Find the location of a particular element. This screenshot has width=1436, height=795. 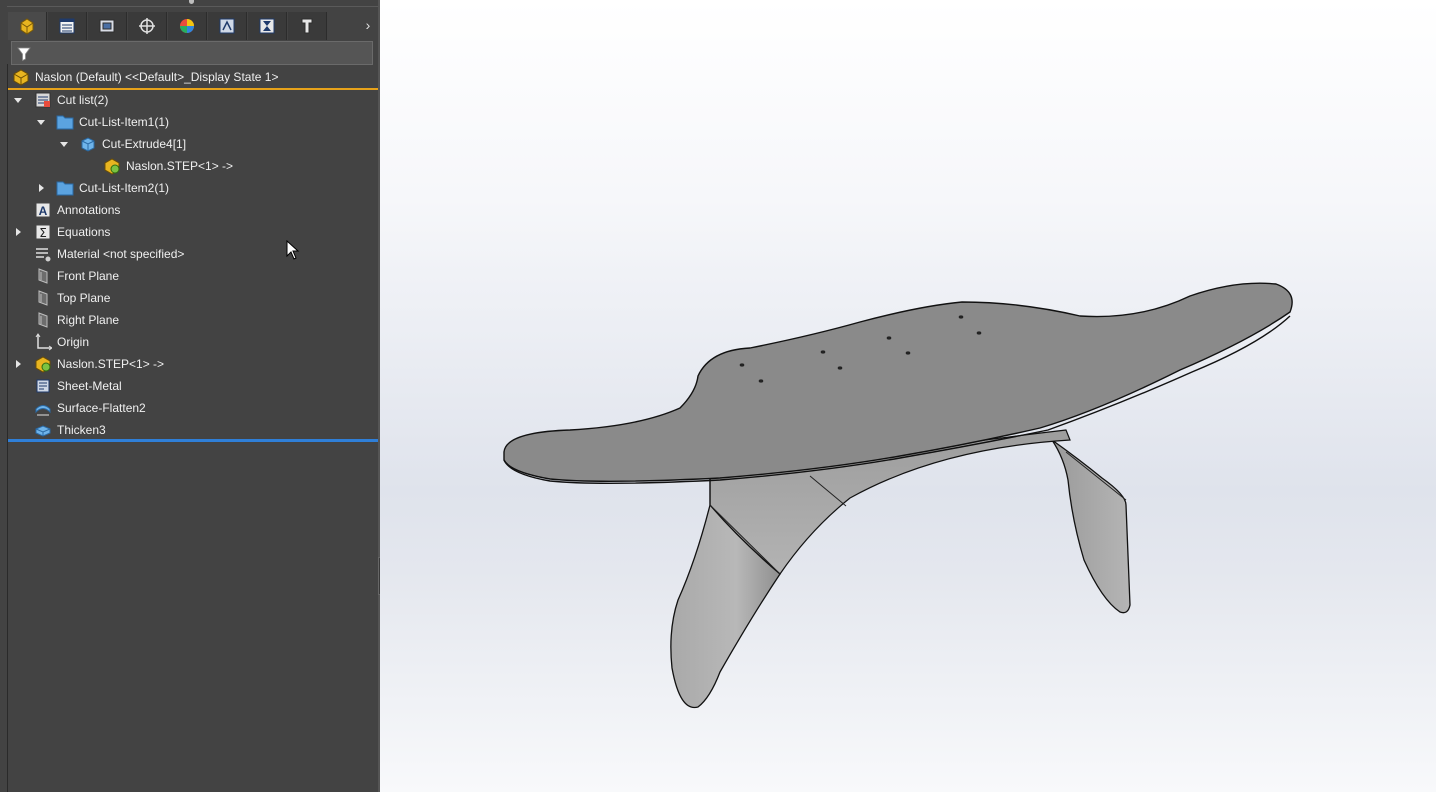

tree-item-thicken3: Thicken3 is located at coordinates (70, 430).